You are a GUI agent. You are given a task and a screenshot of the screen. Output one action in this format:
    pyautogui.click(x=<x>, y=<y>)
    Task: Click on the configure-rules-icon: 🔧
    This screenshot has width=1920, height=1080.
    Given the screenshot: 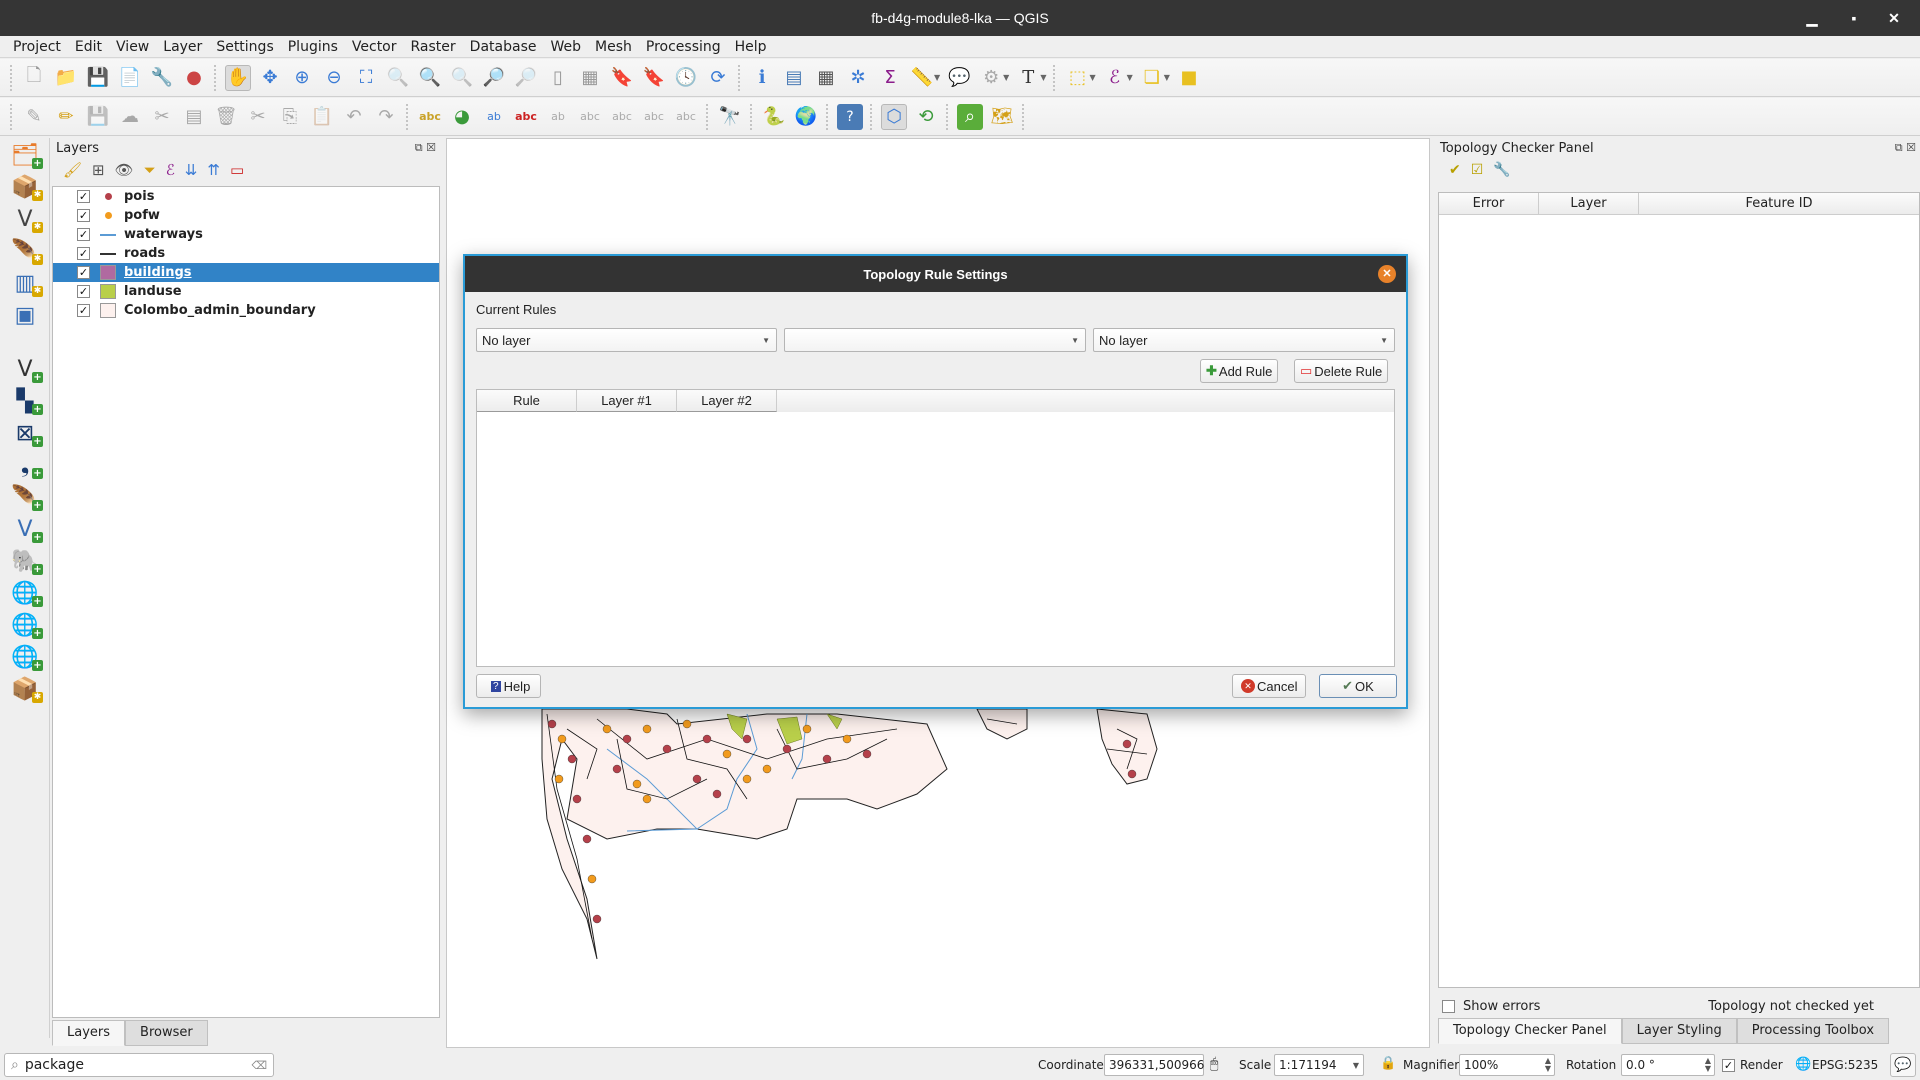 What is the action you would take?
    pyautogui.click(x=1501, y=170)
    